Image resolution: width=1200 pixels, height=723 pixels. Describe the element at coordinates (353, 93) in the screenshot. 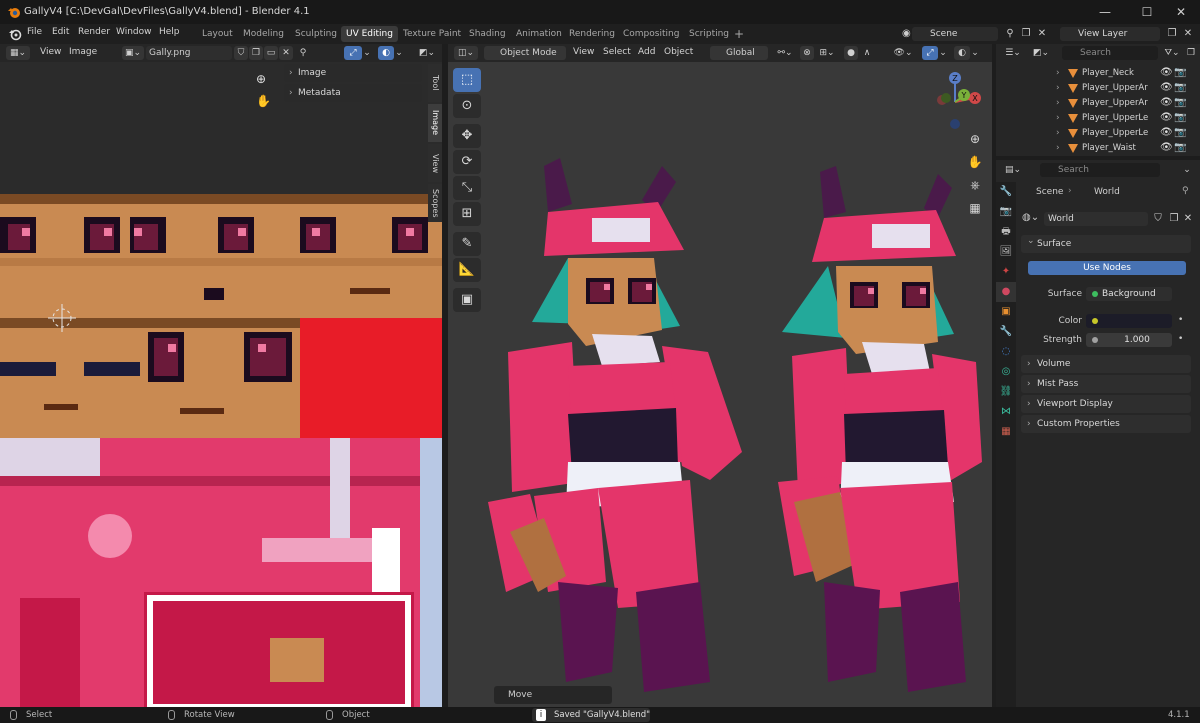

I see `panel-metadata: Metadata` at that location.